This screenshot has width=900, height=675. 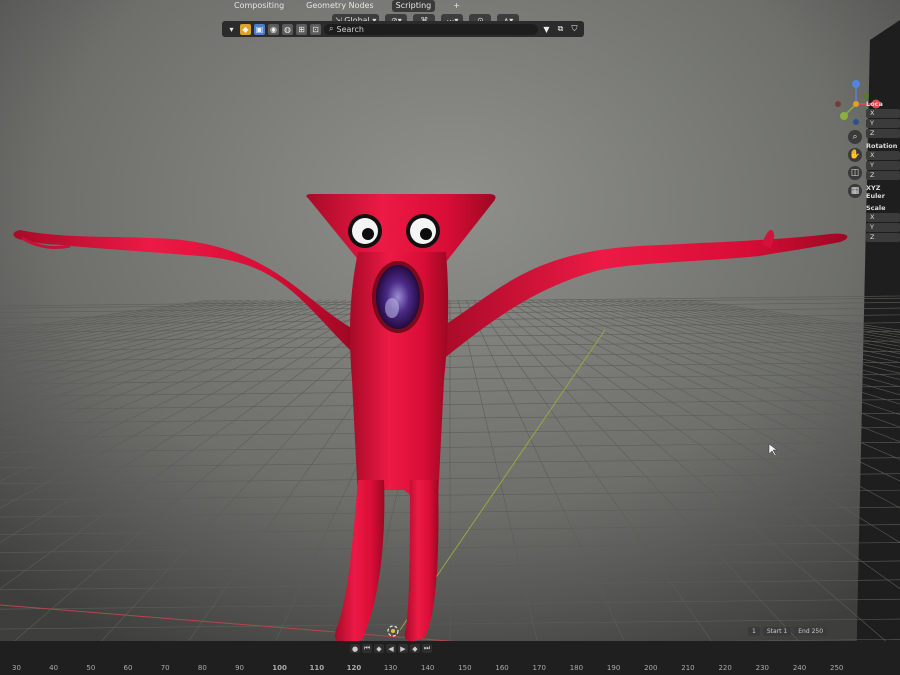 What do you see at coordinates (855, 155) in the screenshot?
I see `hand-pan-icon: ✋` at bounding box center [855, 155].